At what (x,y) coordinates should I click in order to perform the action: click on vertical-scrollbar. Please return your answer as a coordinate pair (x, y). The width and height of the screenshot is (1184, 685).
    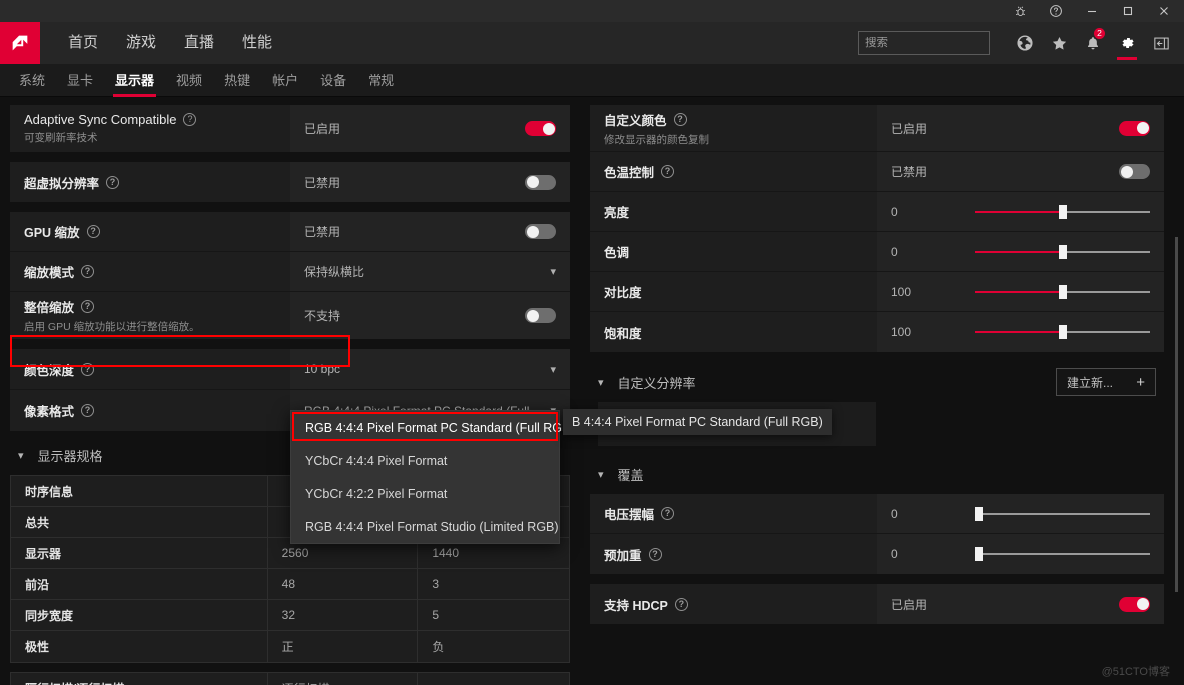
    Looking at the image, I should click on (1176, 414).